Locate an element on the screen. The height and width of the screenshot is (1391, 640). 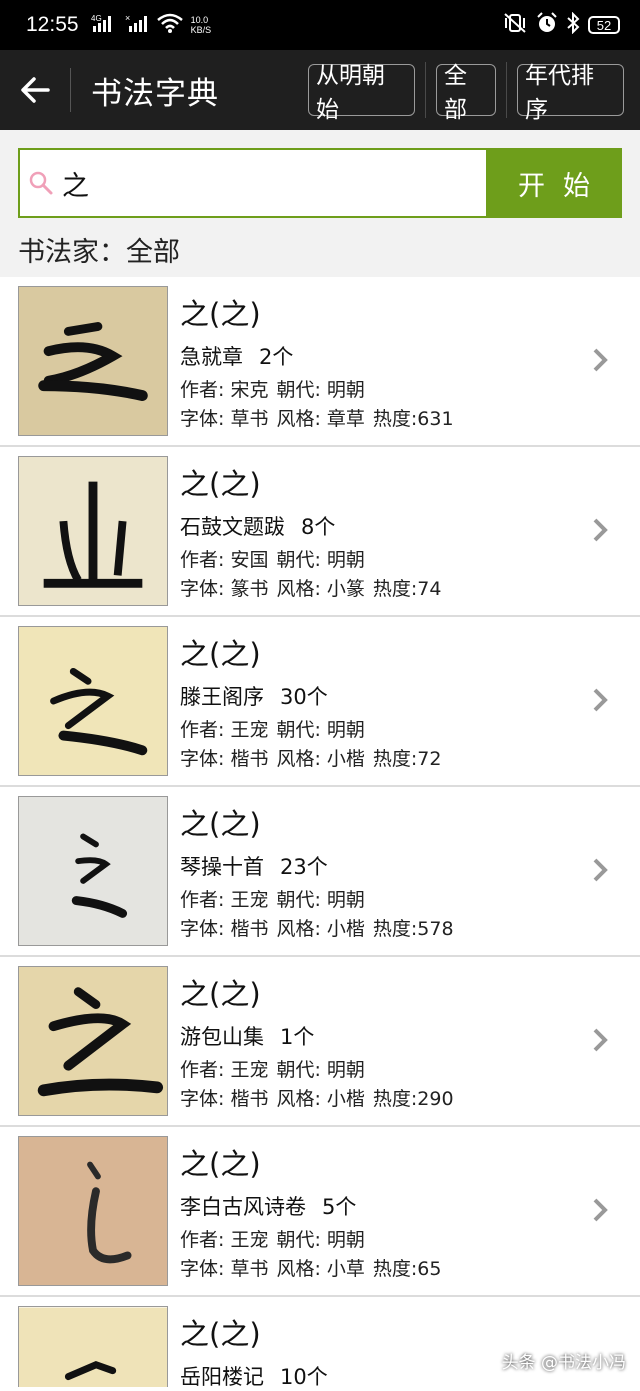
appbar-actions: 从明朝始 全部 年代排序 is located at coordinates (466, 92).